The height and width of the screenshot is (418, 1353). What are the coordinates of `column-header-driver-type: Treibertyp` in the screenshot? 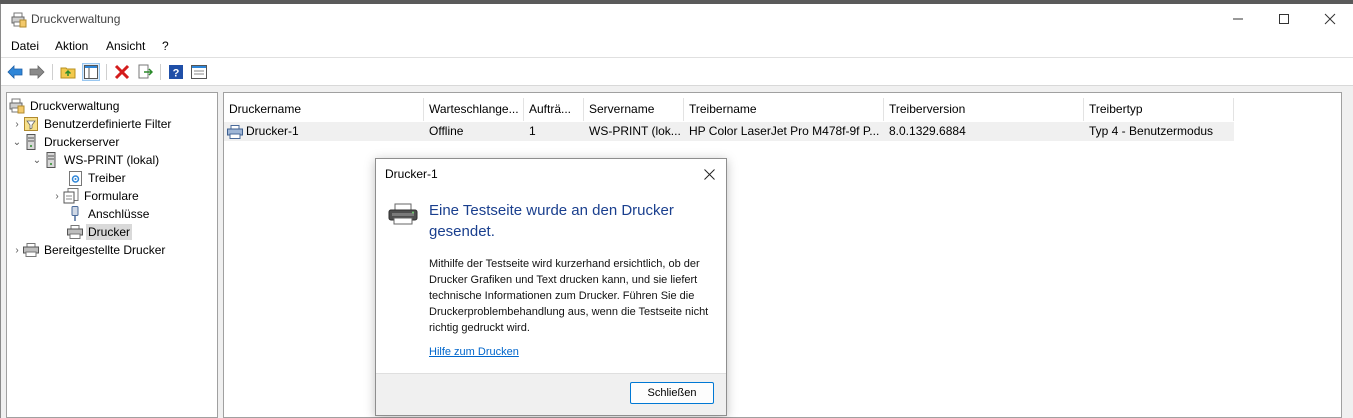 It's located at (1159, 109).